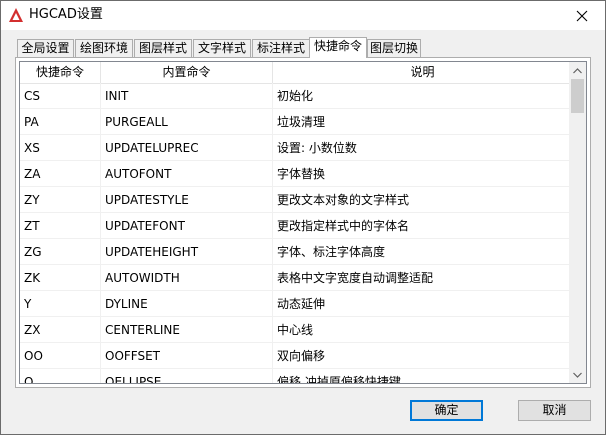  What do you see at coordinates (422, 376) in the screenshot?
I see `cell-description: 偏移,冲掉原偏移快捷键` at bounding box center [422, 376].